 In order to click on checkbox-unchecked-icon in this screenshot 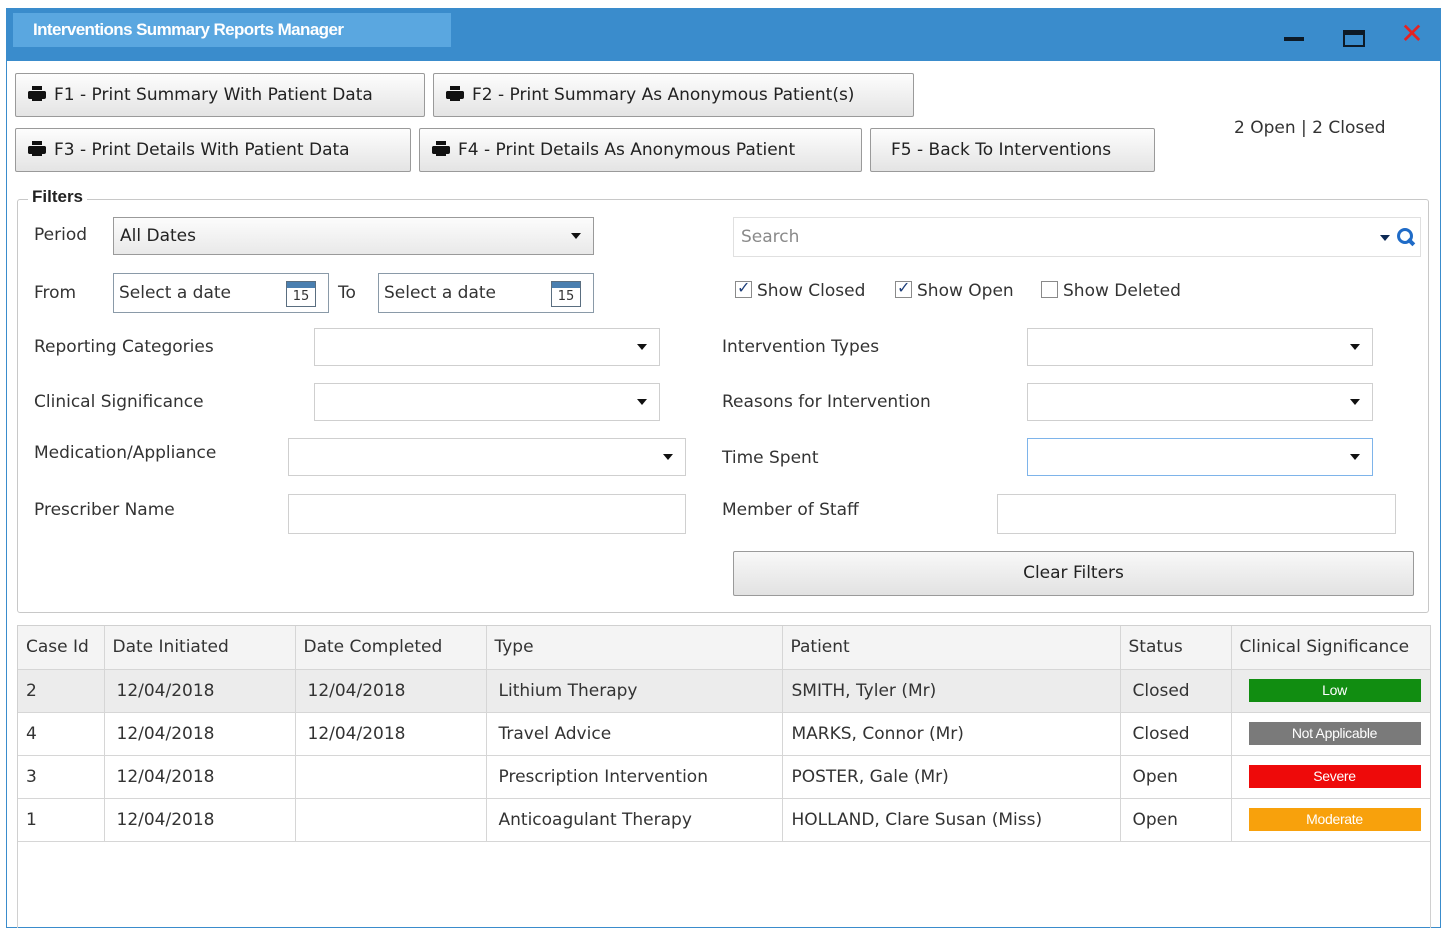, I will do `click(1049, 289)`.